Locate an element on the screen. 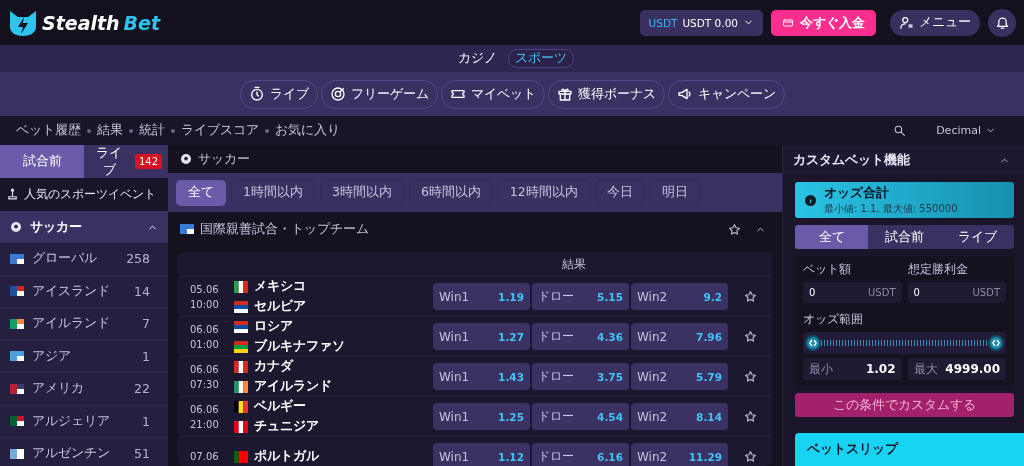  filter-tab: 試合前 is located at coordinates (904, 237).